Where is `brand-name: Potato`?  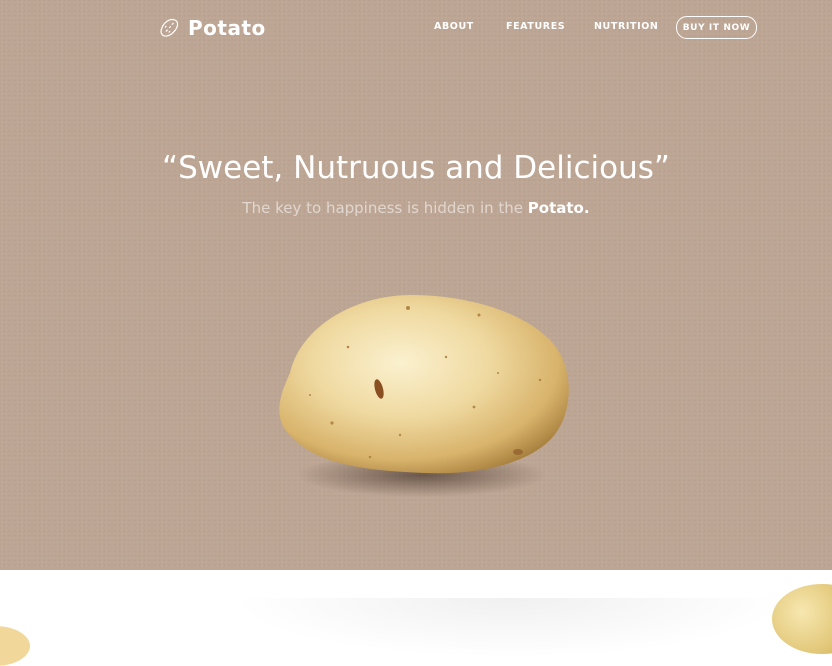 brand-name: Potato is located at coordinates (227, 28).